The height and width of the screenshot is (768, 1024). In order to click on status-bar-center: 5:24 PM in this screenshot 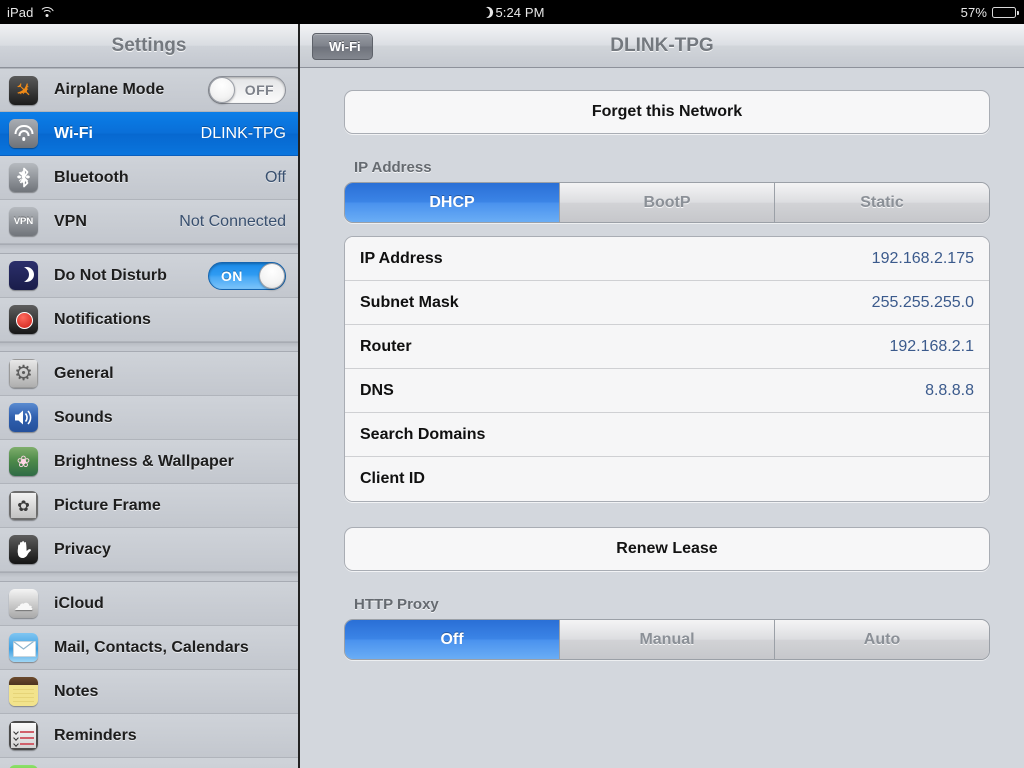, I will do `click(512, 12)`.